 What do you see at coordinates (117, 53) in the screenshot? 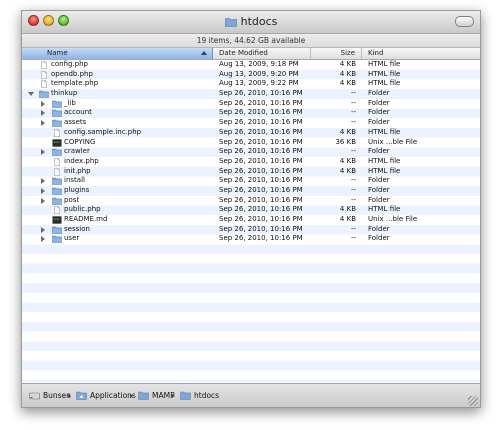
I see `column-header-name: Name` at bounding box center [117, 53].